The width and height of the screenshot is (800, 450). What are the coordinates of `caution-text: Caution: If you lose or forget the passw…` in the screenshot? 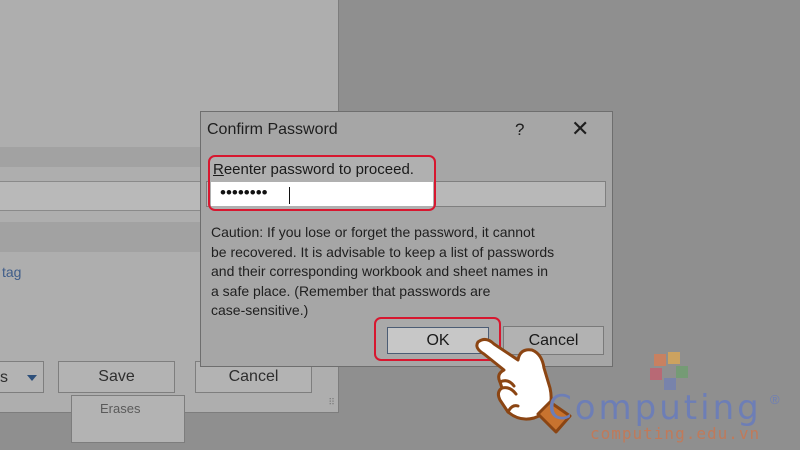 It's located at (383, 271).